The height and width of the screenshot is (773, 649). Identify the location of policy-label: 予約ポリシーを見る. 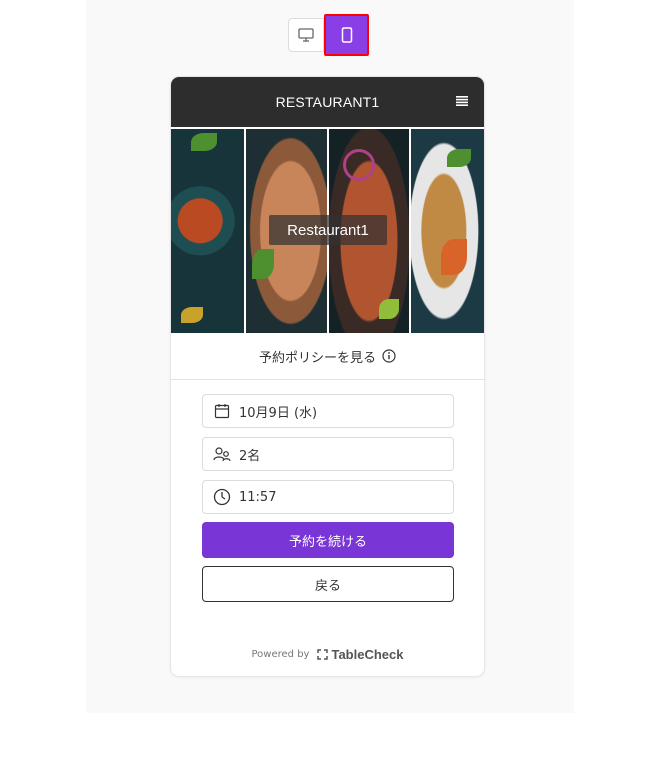
(317, 358).